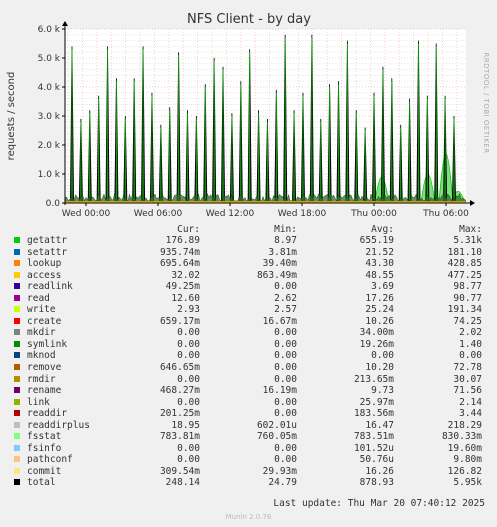 The image size is (497, 527). I want to click on legend-max: 90.77, so click(467, 298).